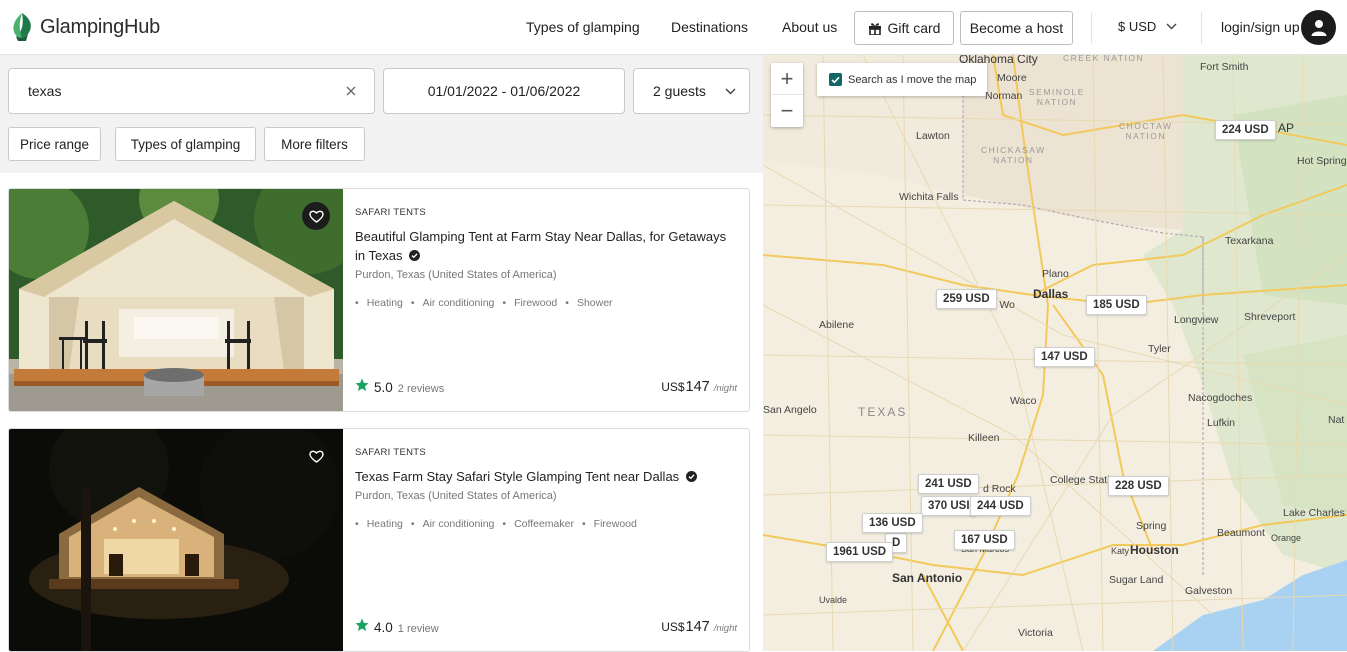  What do you see at coordinates (1146, 131) in the screenshot?
I see `map-label: CHOCTAW NATION` at bounding box center [1146, 131].